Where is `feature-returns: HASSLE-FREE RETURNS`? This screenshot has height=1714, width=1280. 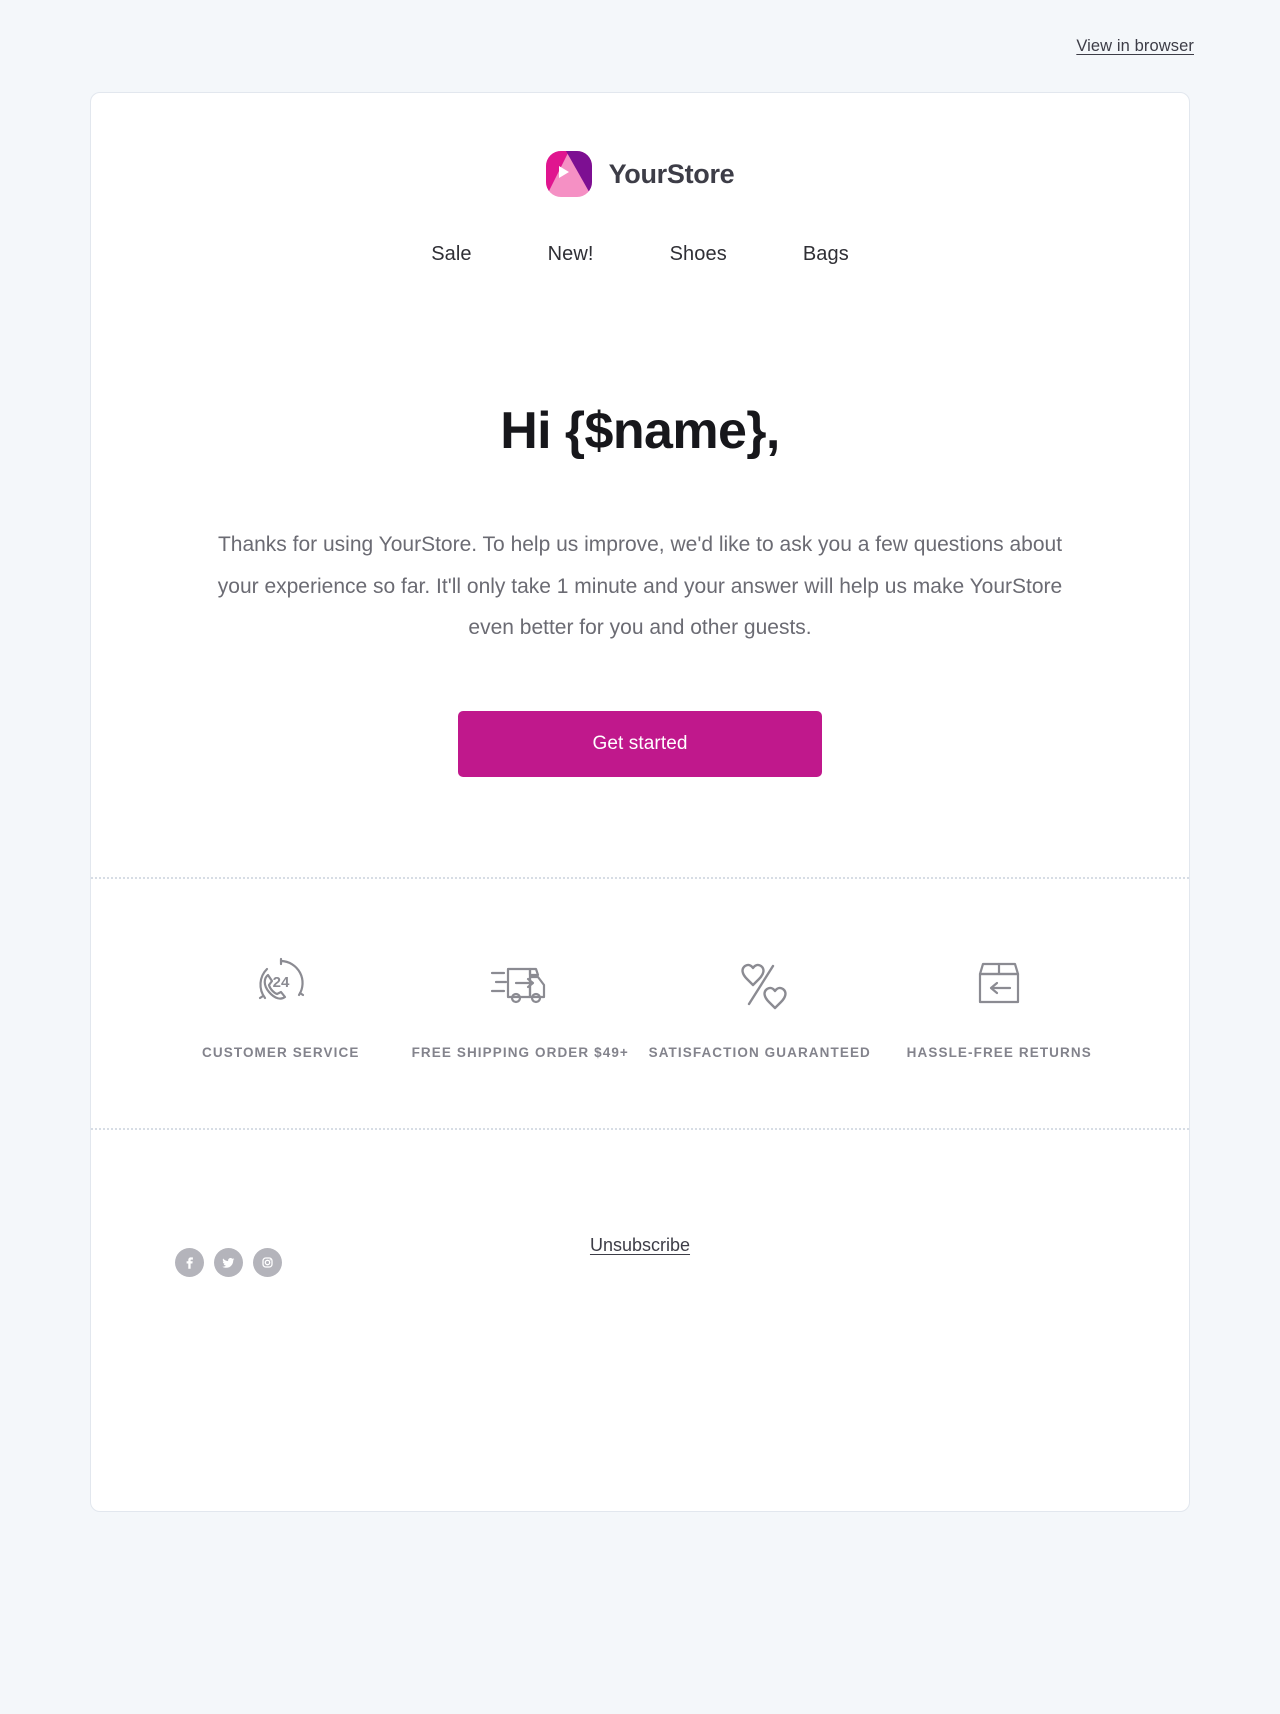 feature-returns: HASSLE-FREE RETURNS is located at coordinates (1000, 1006).